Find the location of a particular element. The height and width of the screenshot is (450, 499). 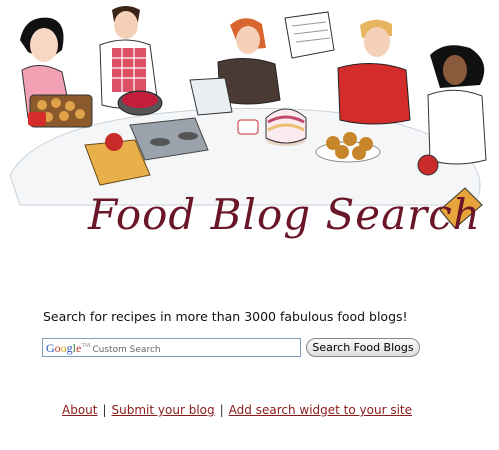

search-food-blogs-button: Search Food Blogs is located at coordinates (363, 347).